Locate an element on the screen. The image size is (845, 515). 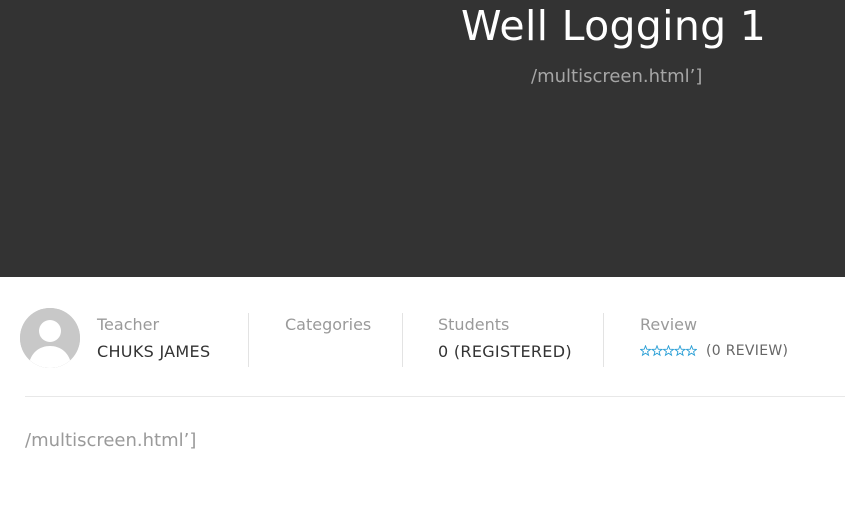
course-description: /multiscreen.html’] is located at coordinates (111, 440).